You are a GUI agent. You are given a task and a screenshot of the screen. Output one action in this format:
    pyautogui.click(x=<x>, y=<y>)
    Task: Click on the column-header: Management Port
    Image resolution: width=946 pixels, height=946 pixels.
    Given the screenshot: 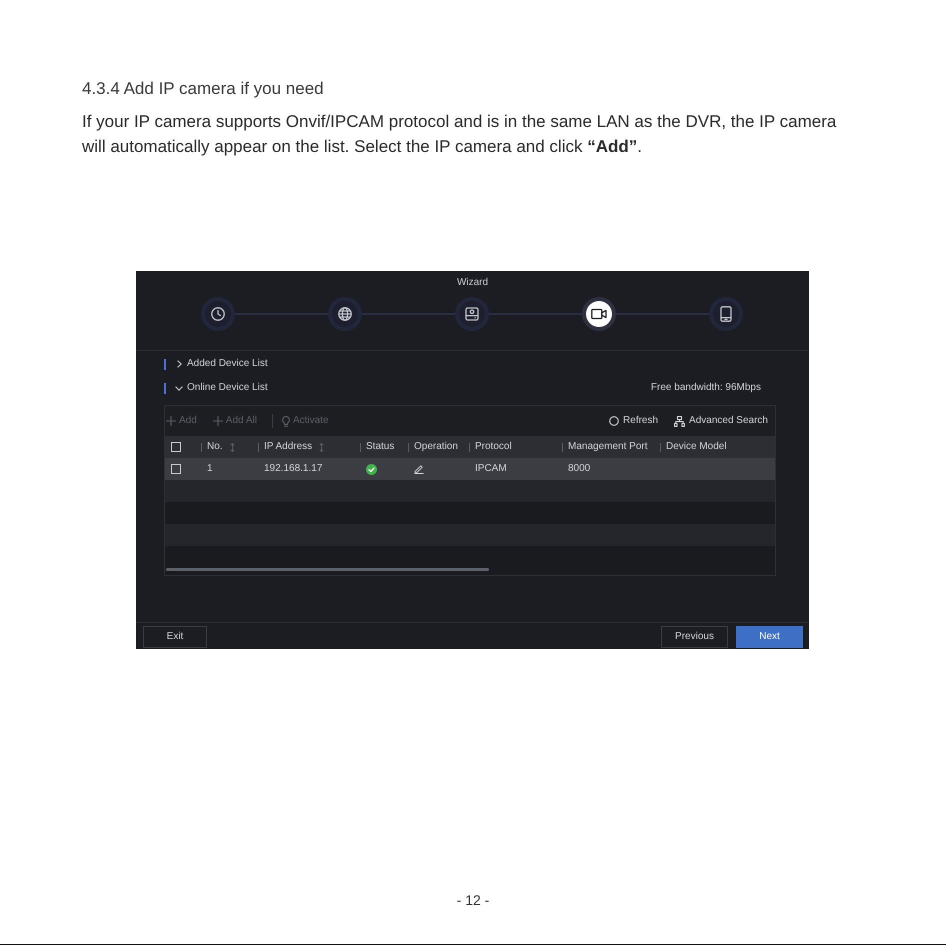 What is the action you would take?
    pyautogui.click(x=608, y=447)
    